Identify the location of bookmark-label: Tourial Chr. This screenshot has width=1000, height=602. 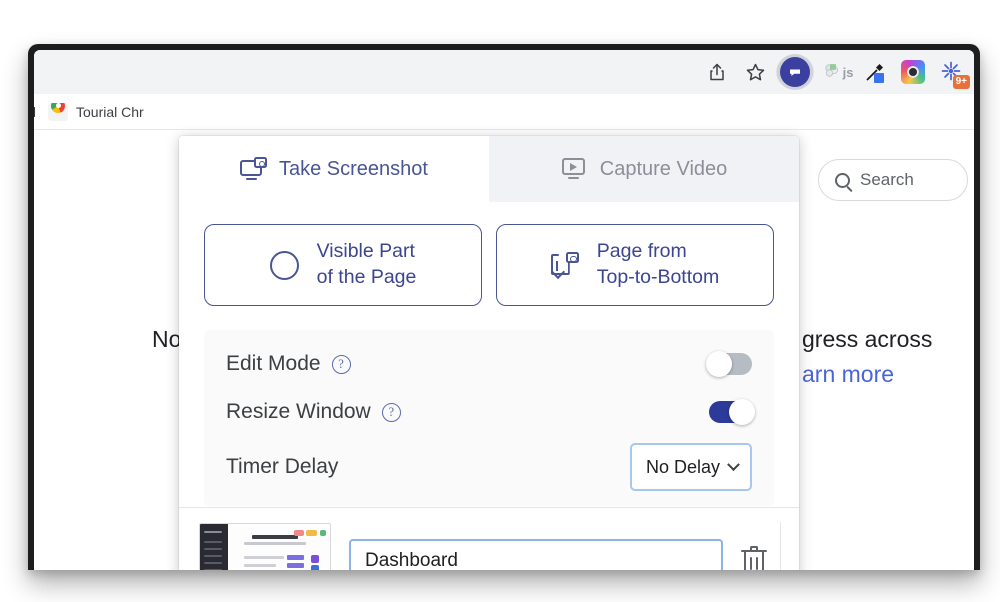
(110, 111).